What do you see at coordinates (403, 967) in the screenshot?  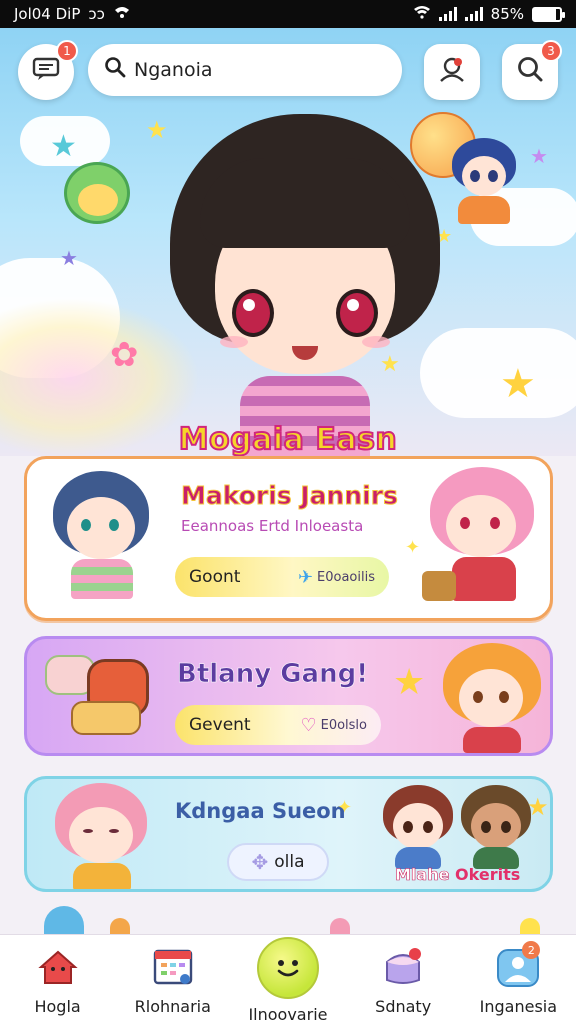 I see `shop-bag-icon` at bounding box center [403, 967].